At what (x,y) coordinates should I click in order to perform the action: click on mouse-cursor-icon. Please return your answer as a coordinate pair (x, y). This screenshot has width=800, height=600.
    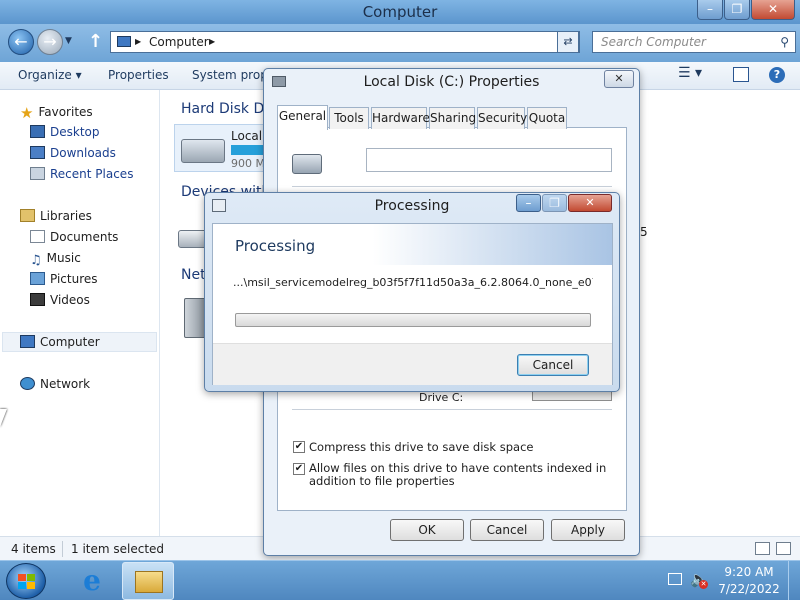
    Looking at the image, I should click on (3, 418).